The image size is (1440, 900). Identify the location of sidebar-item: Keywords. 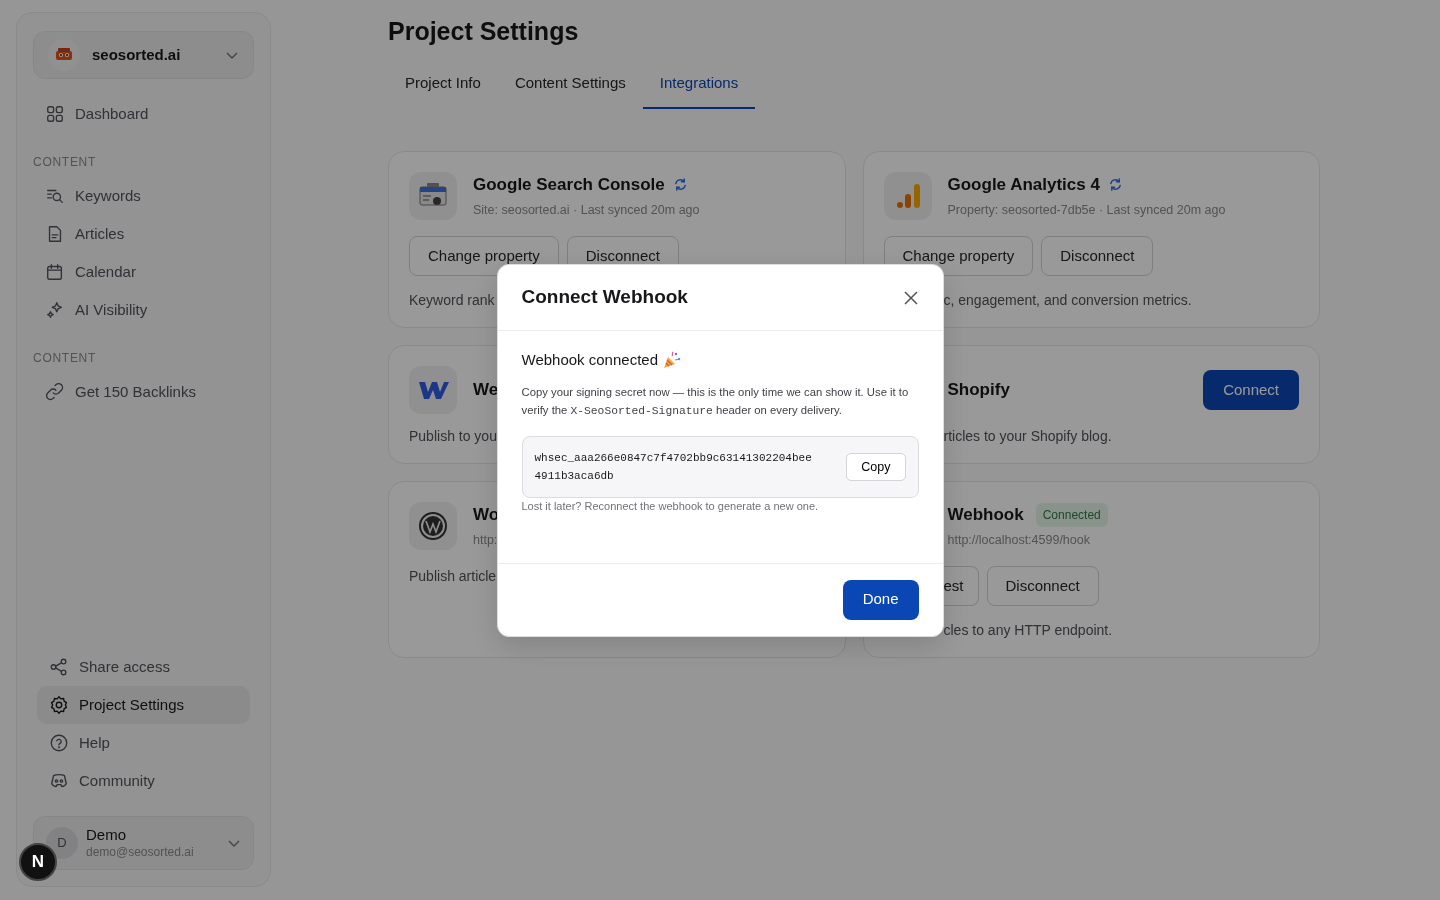
(143, 196).